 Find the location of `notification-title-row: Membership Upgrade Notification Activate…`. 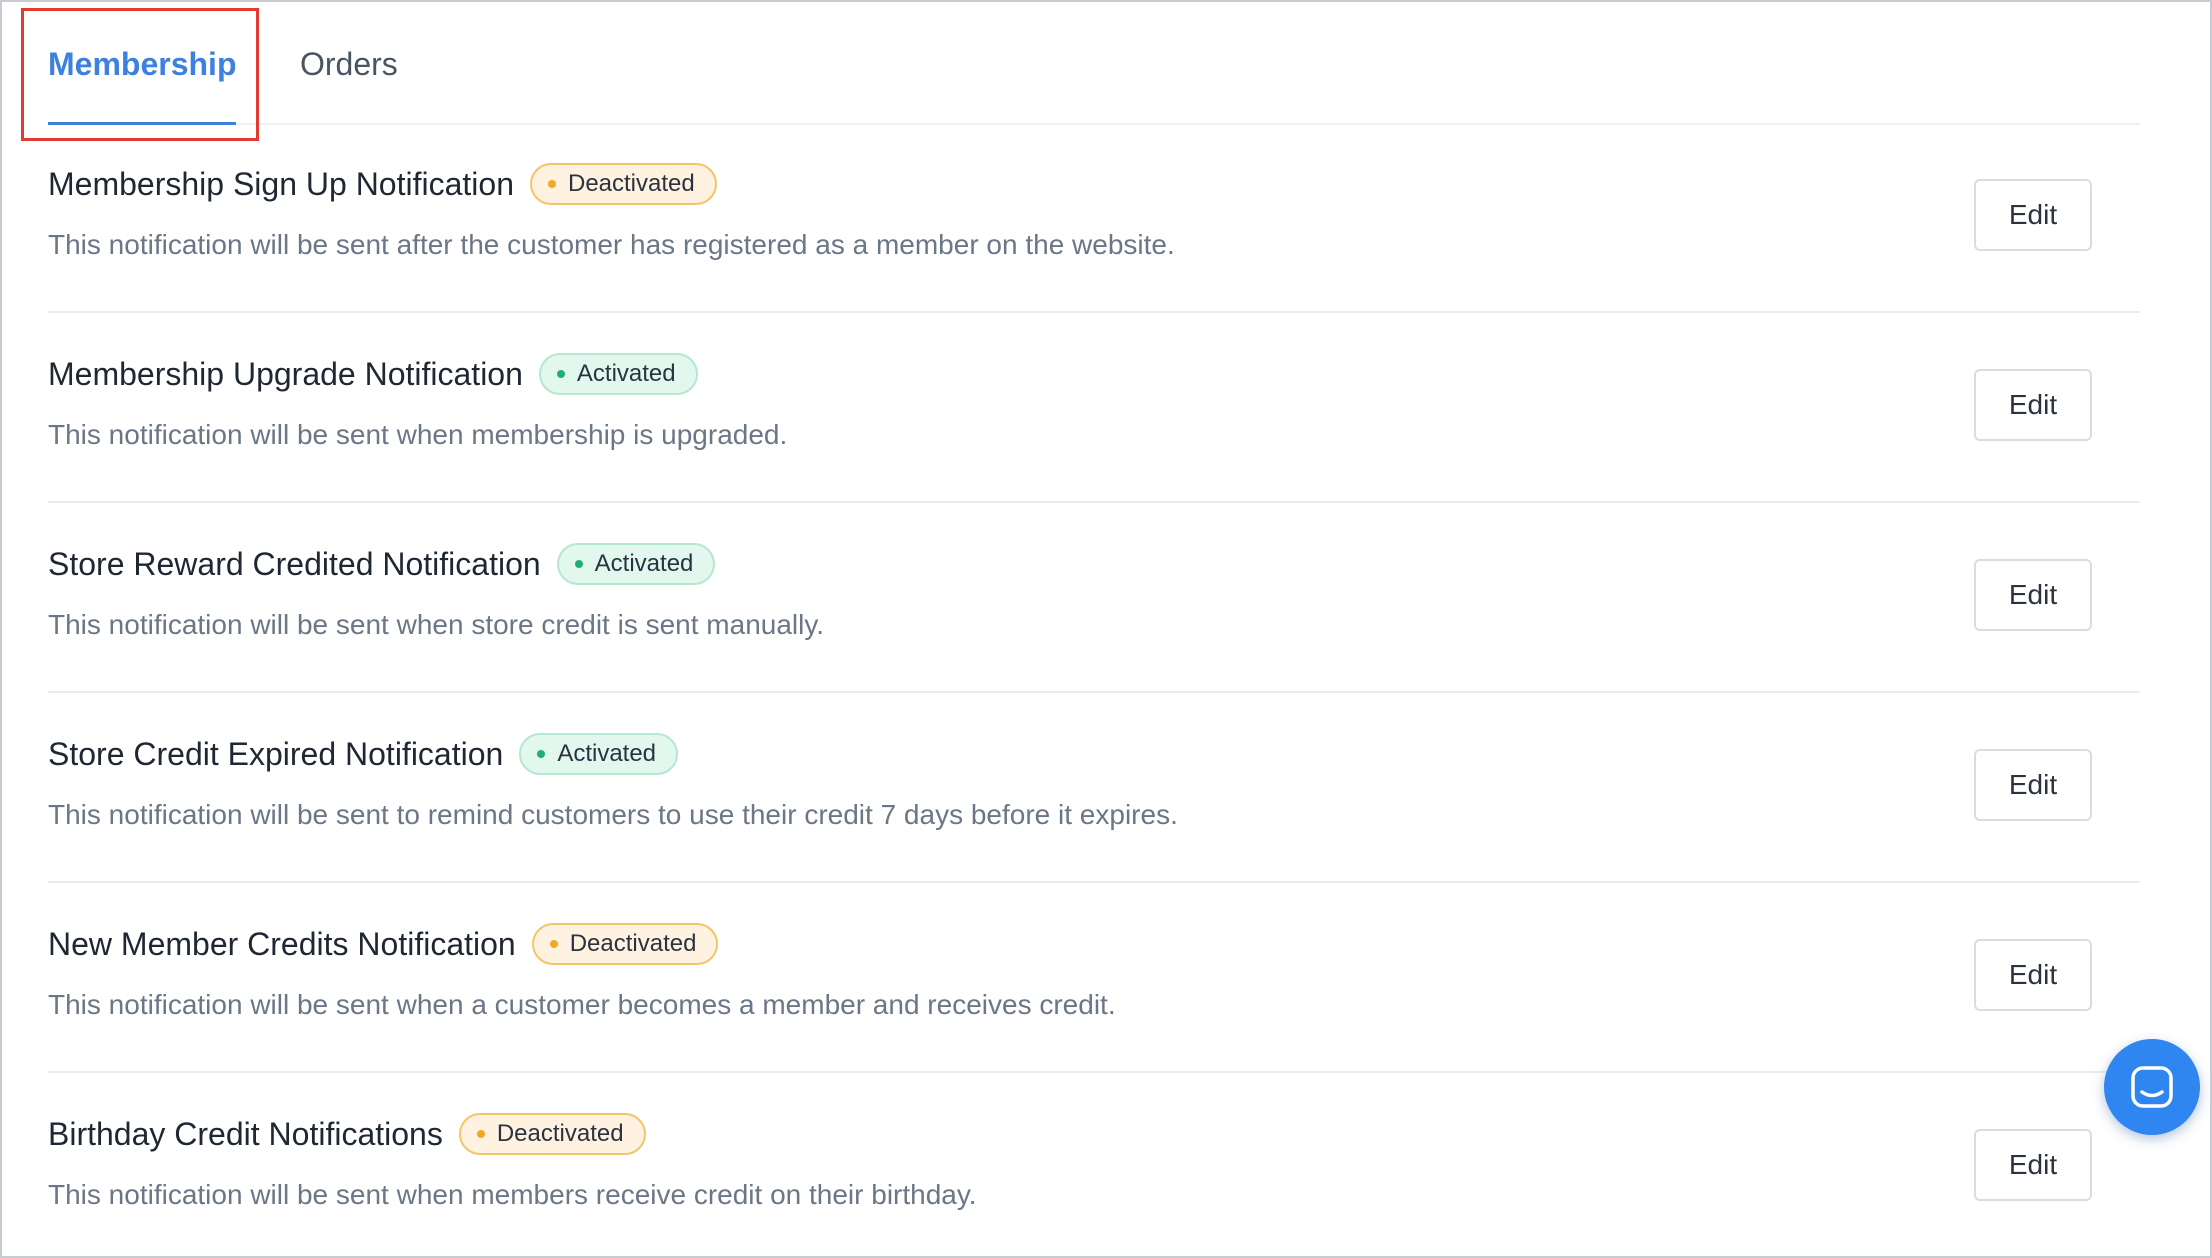

notification-title-row: Membership Upgrade Notification Activate… is located at coordinates (373, 374).